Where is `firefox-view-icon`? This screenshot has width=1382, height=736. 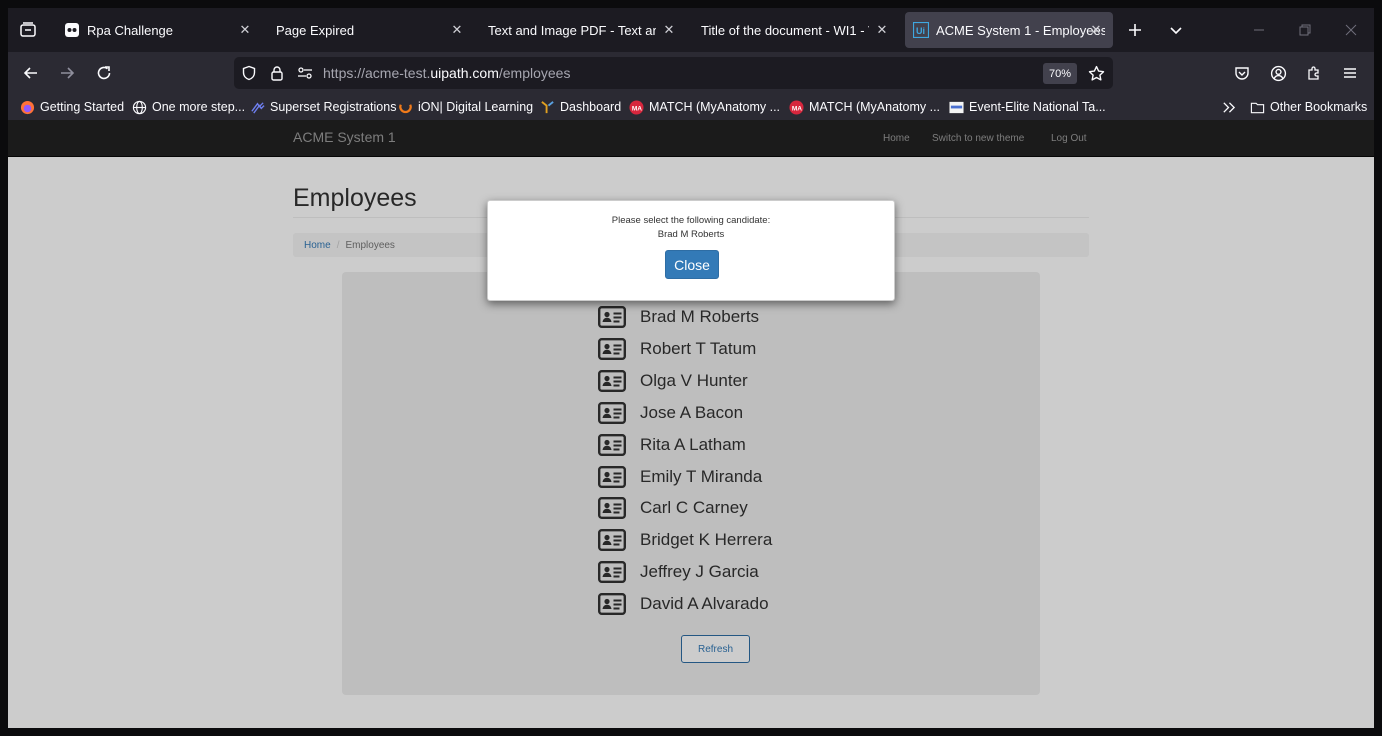
firefox-view-icon is located at coordinates (28, 29).